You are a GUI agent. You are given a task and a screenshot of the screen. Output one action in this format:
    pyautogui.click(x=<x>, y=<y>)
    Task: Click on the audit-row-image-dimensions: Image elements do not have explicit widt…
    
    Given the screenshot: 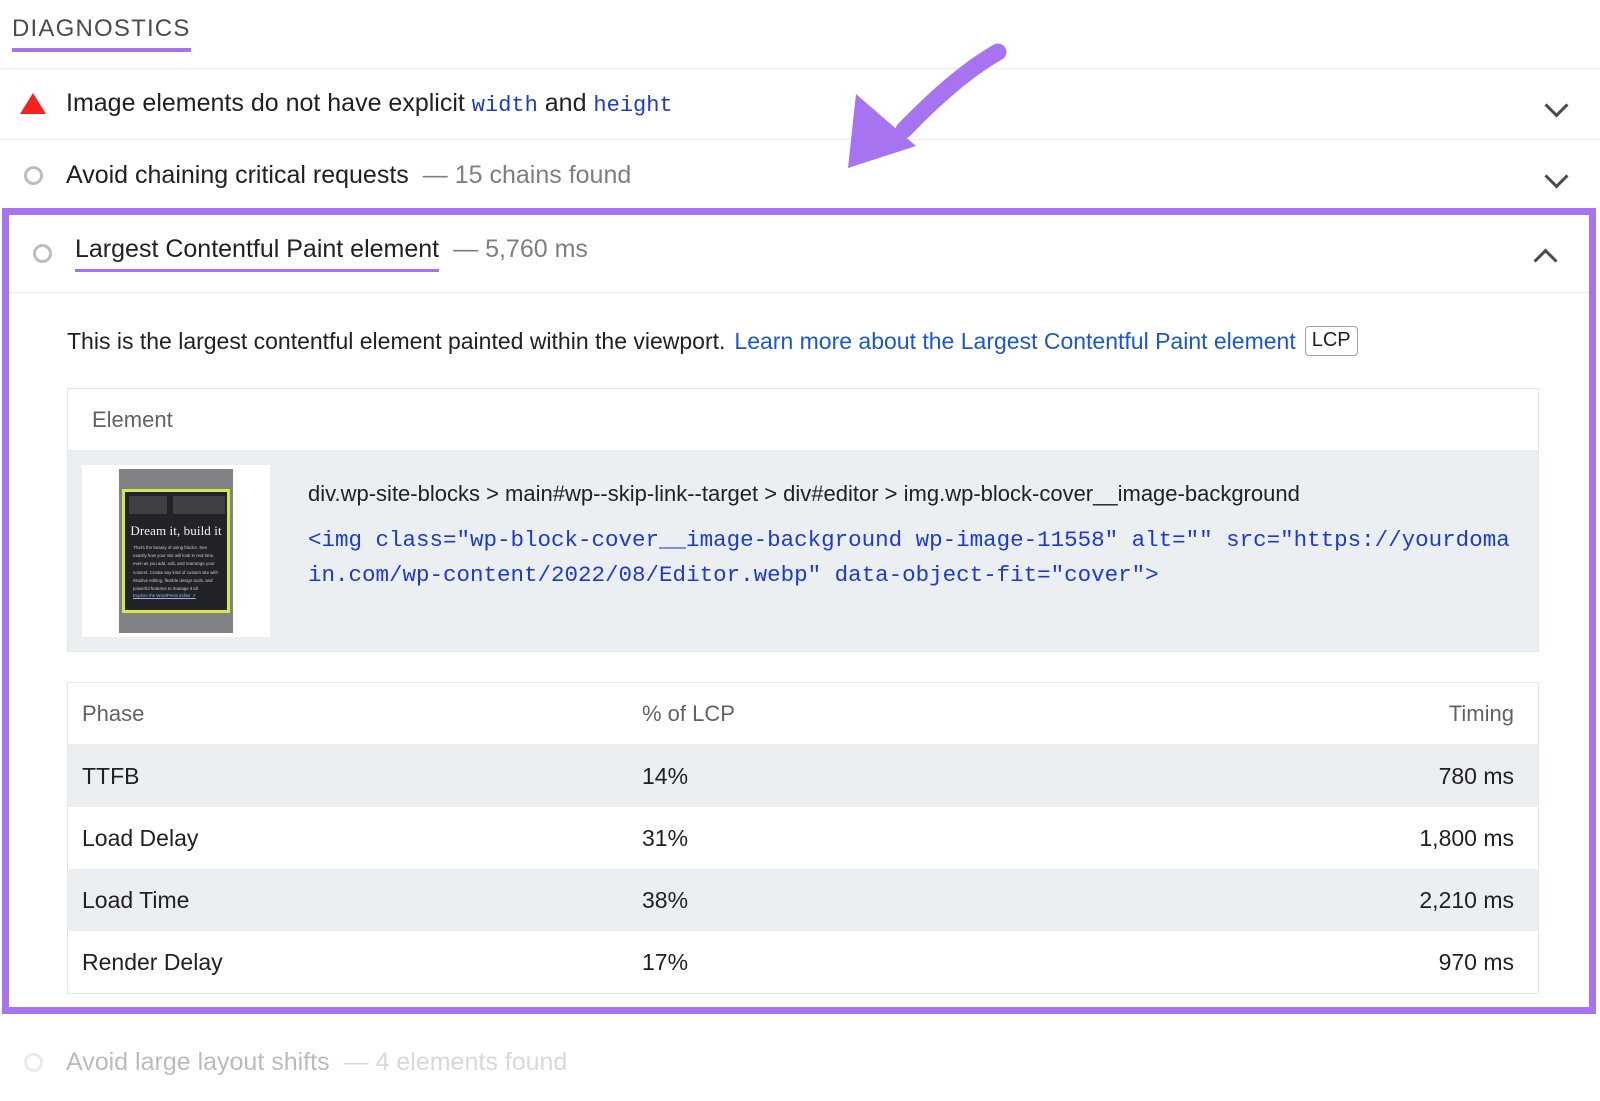 What is the action you would take?
    pyautogui.click(x=800, y=103)
    